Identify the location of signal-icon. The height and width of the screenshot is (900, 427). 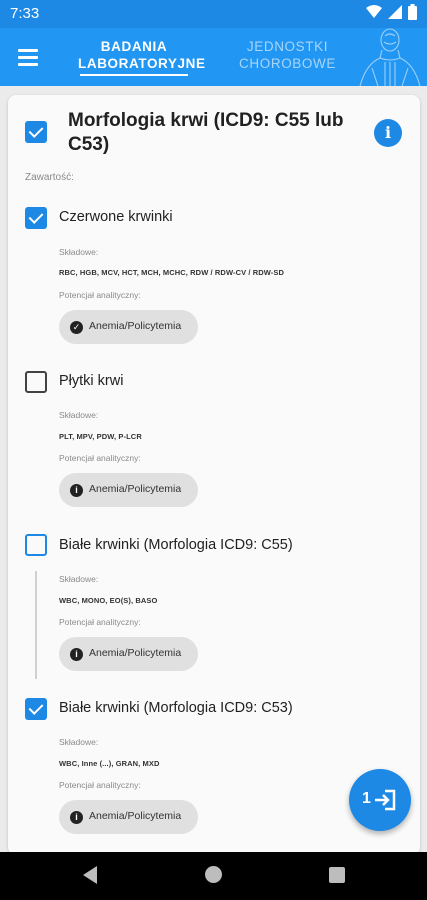
(395, 12).